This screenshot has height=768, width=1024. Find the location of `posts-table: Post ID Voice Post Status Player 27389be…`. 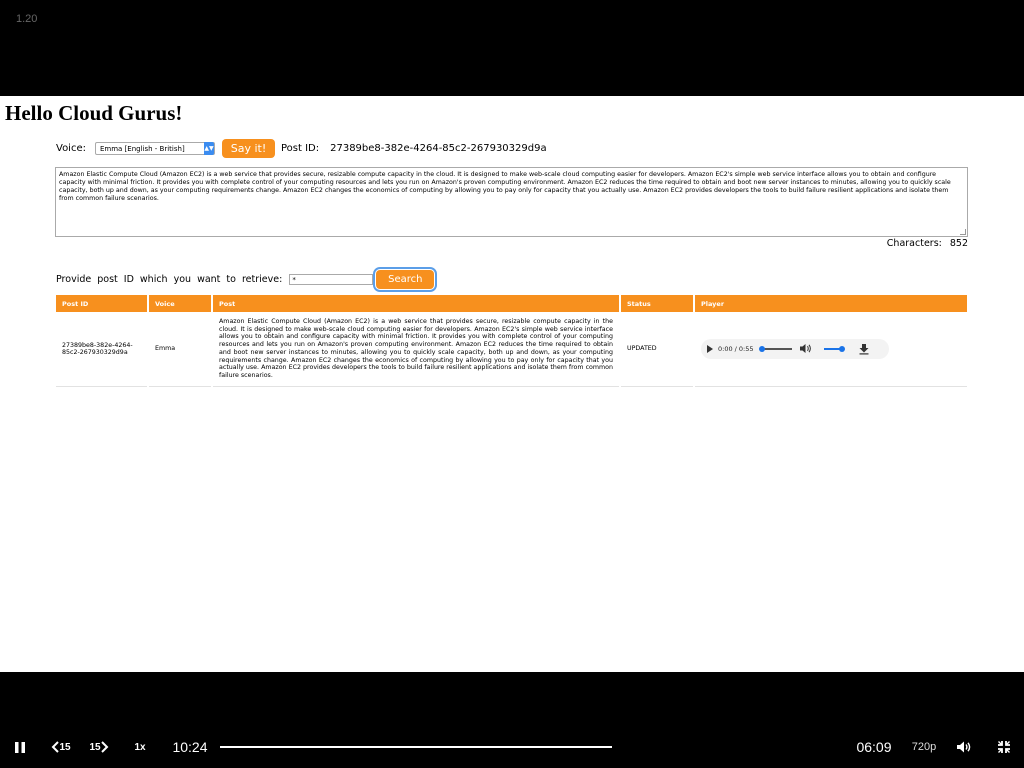

posts-table: Post ID Voice Post Status Player 27389be… is located at coordinates (512, 341).